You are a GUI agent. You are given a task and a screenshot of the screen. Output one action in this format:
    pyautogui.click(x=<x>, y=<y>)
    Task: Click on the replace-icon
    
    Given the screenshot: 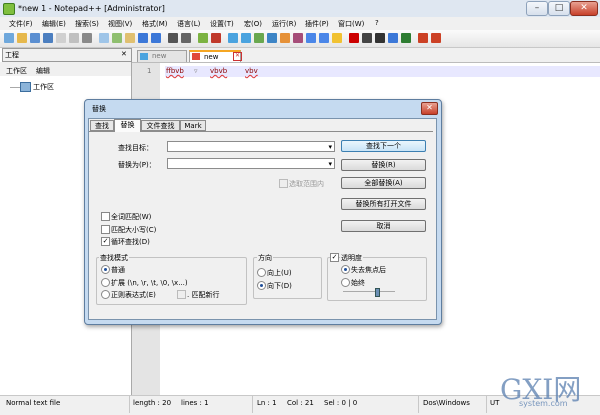 What is the action you would take?
    pyautogui.click(x=186, y=38)
    